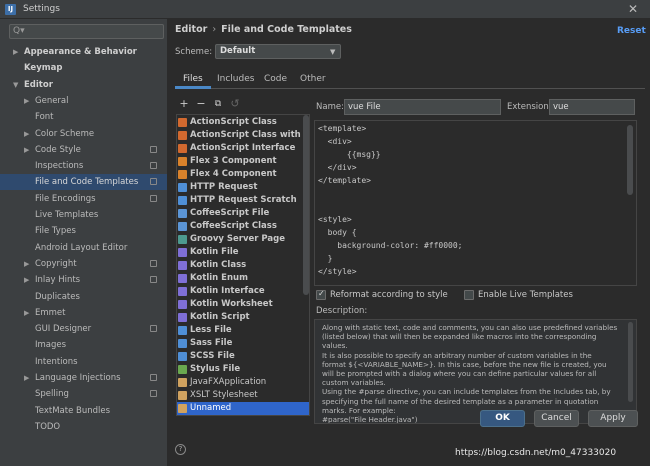 The height and width of the screenshot is (466, 650). Describe the element at coordinates (243, 330) in the screenshot. I see `list-item: Less File` at that location.